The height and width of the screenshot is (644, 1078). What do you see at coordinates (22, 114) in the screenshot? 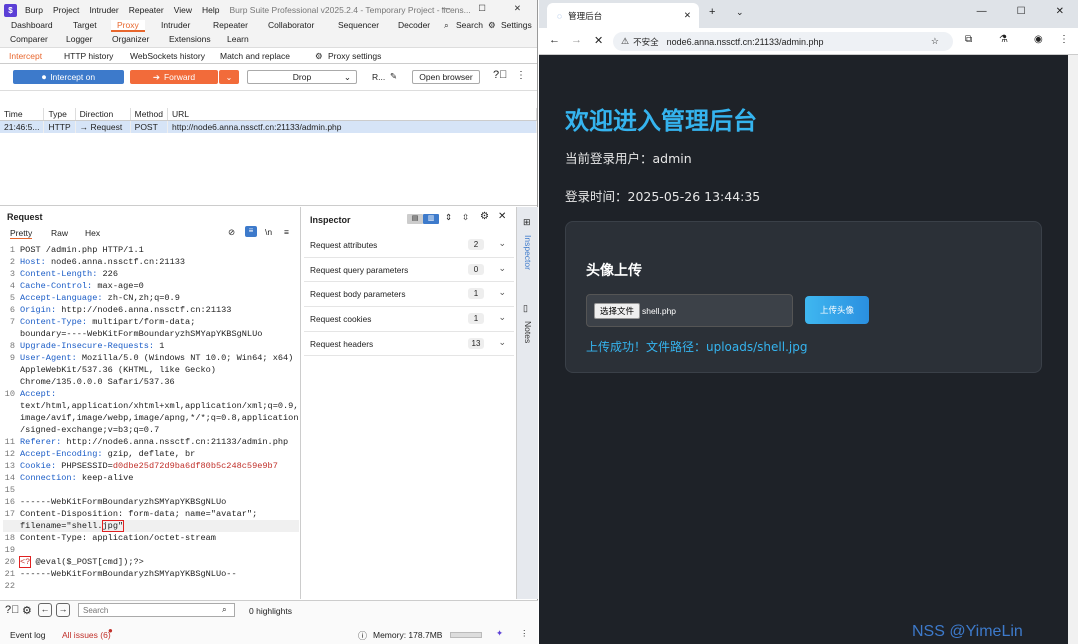
I see `col-time: Time` at bounding box center [22, 114].